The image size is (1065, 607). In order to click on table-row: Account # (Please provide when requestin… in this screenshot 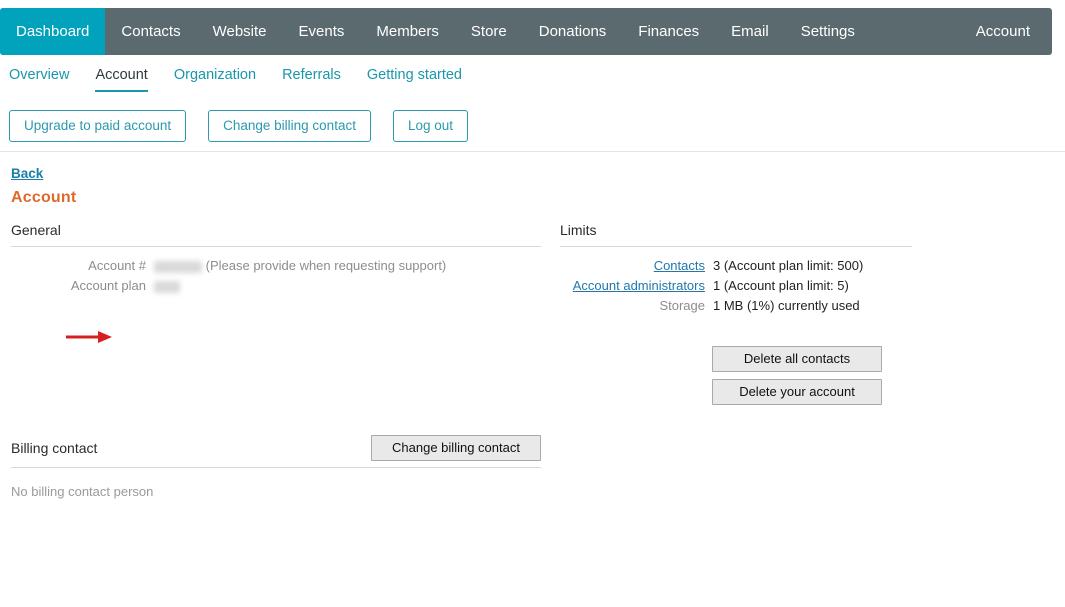, I will do `click(228, 268)`.